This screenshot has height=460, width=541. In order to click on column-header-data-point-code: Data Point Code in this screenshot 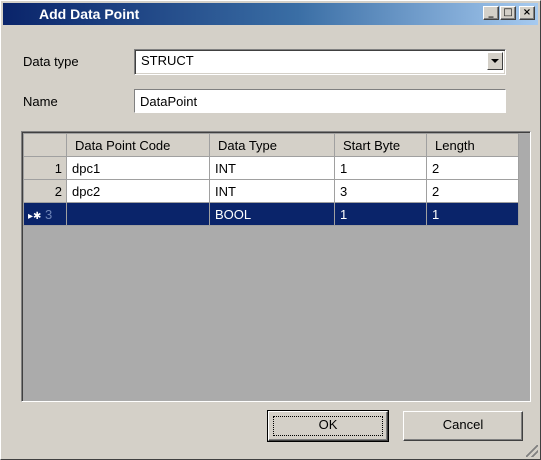, I will do `click(138, 145)`.